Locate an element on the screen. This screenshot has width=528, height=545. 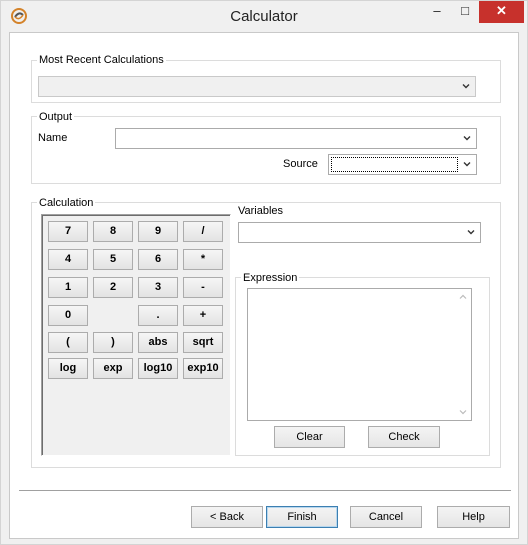
calc-button-decimal: . is located at coordinates (158, 315).